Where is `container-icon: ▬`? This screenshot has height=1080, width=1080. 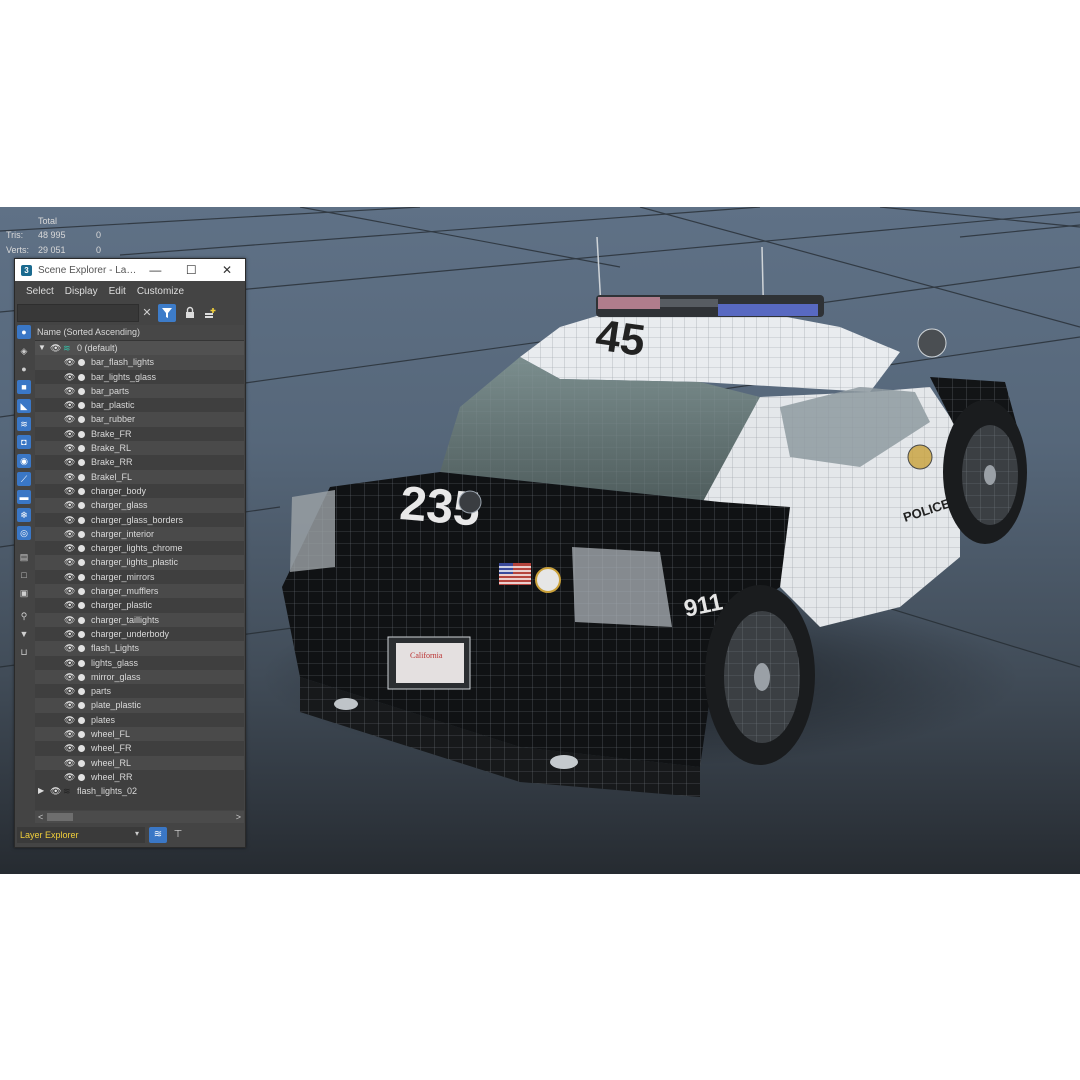 container-icon: ▬ is located at coordinates (24, 497).